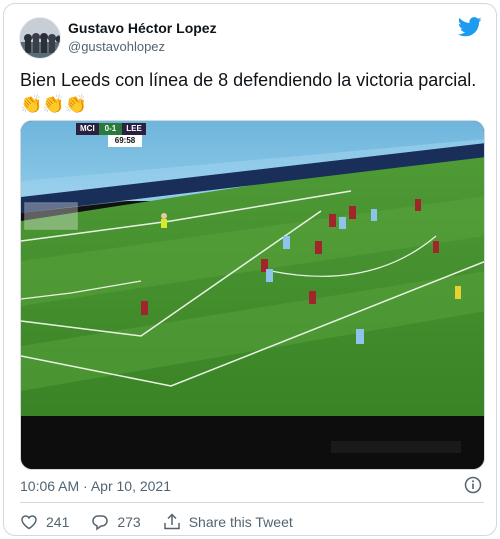 This screenshot has height=539, width=500. I want to click on share-button: Share this Tweet, so click(228, 522).